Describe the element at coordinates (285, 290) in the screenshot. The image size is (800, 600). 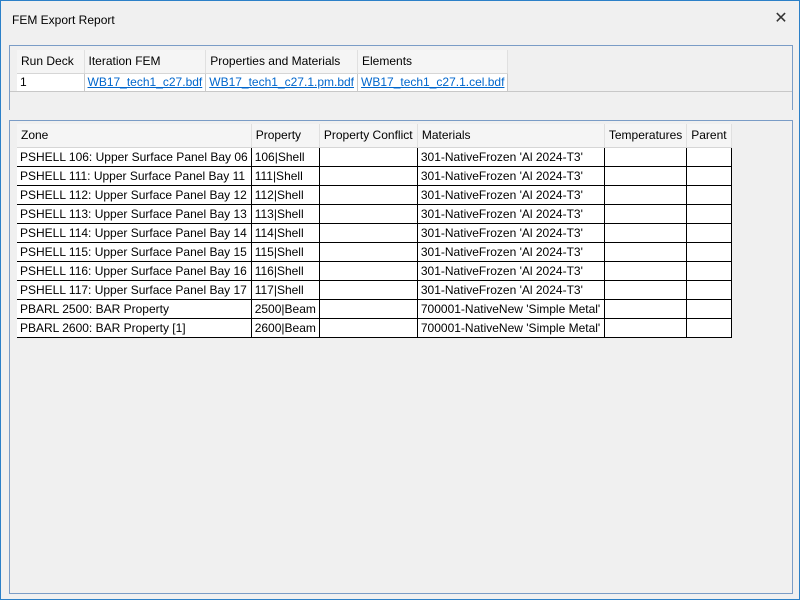
I see `property-cell: 117|Shell` at that location.